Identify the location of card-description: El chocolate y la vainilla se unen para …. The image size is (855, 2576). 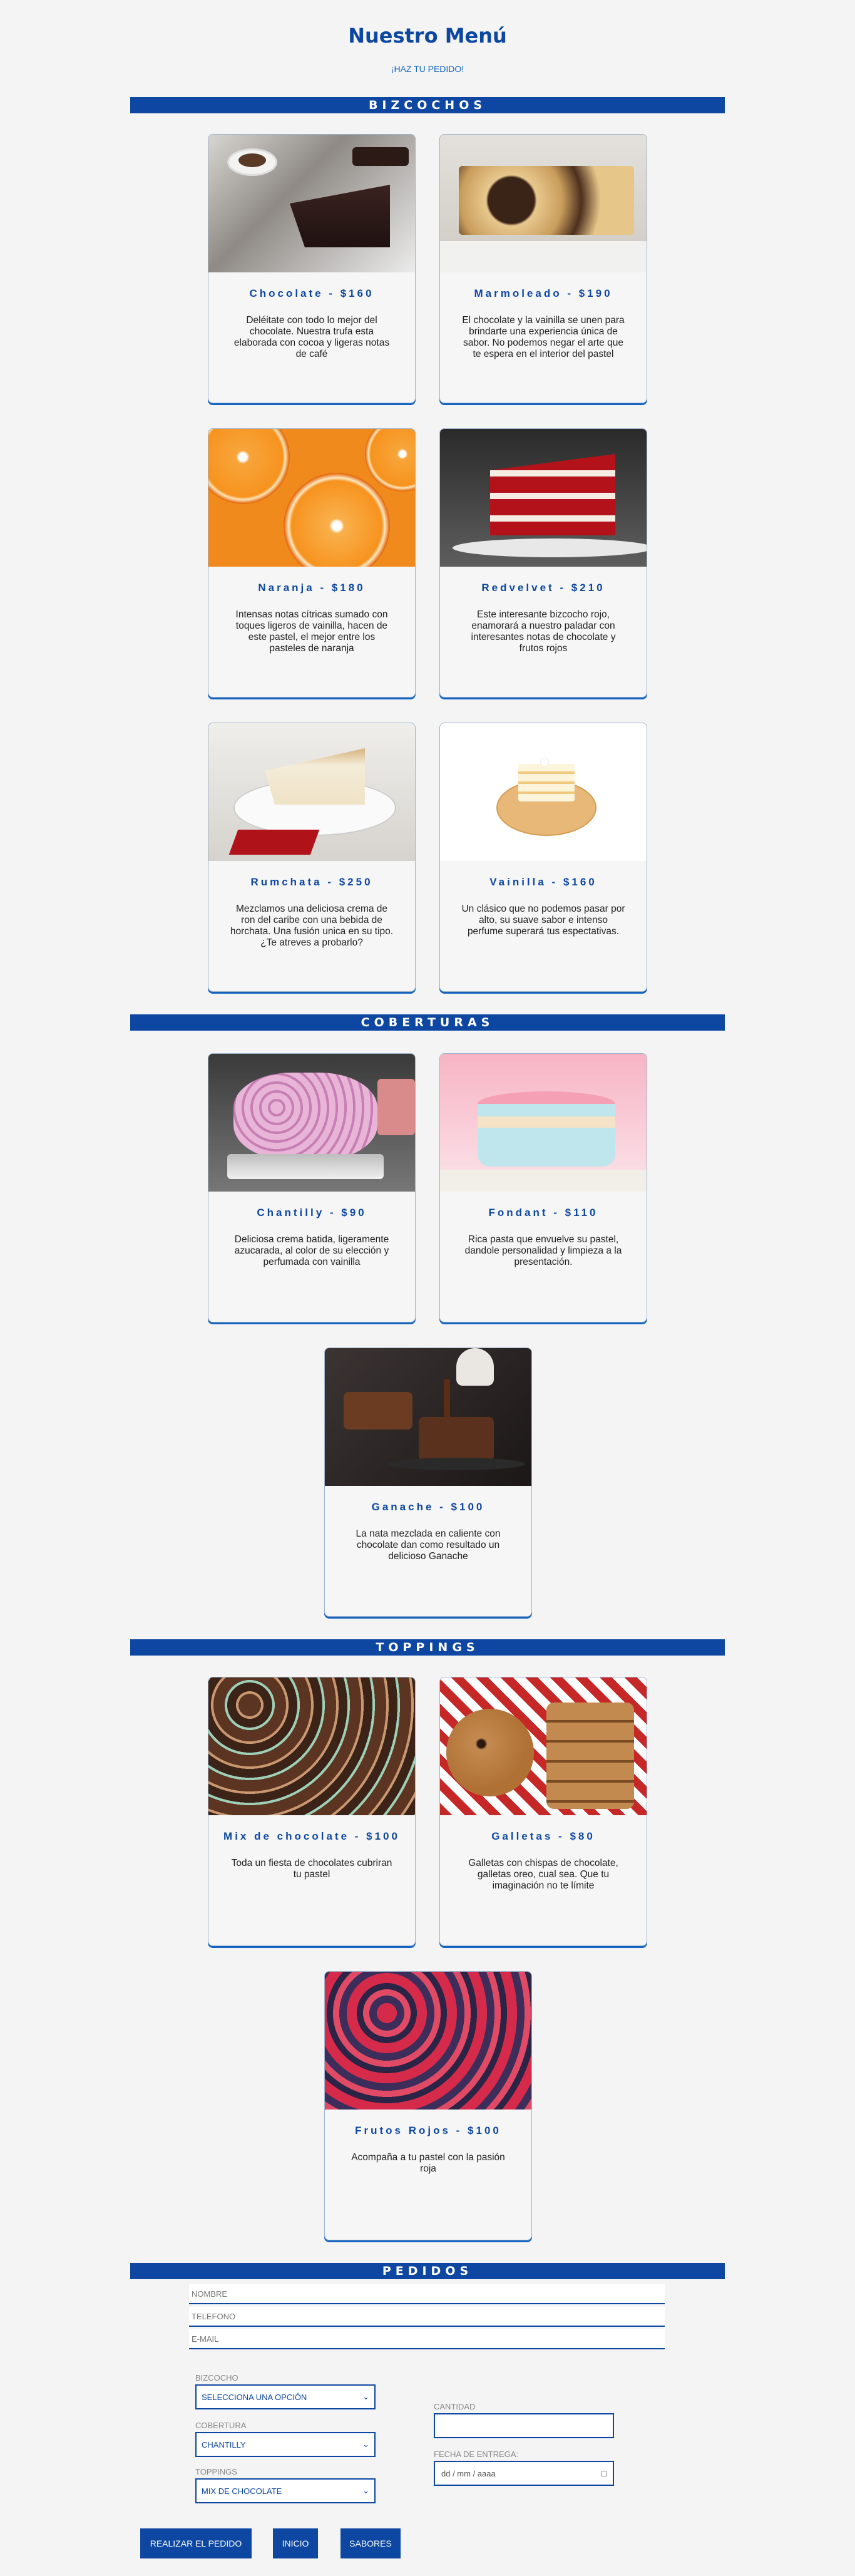
(543, 337).